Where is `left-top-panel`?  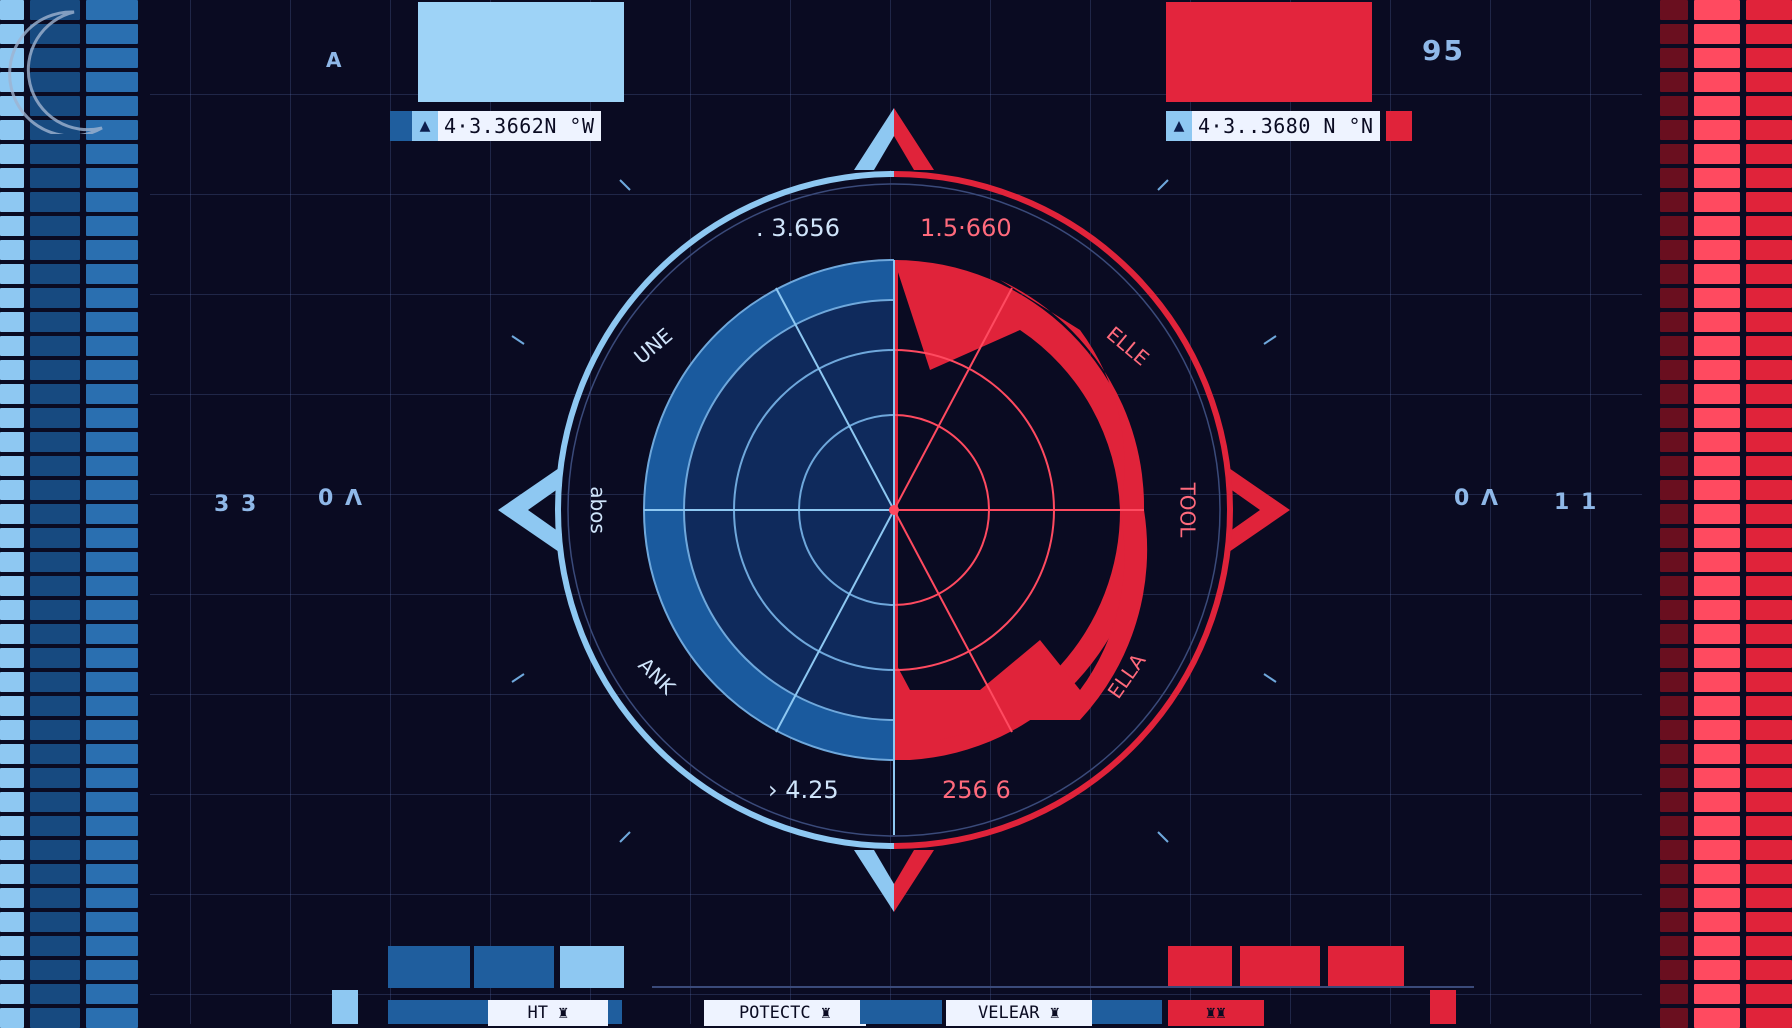 left-top-panel is located at coordinates (521, 52).